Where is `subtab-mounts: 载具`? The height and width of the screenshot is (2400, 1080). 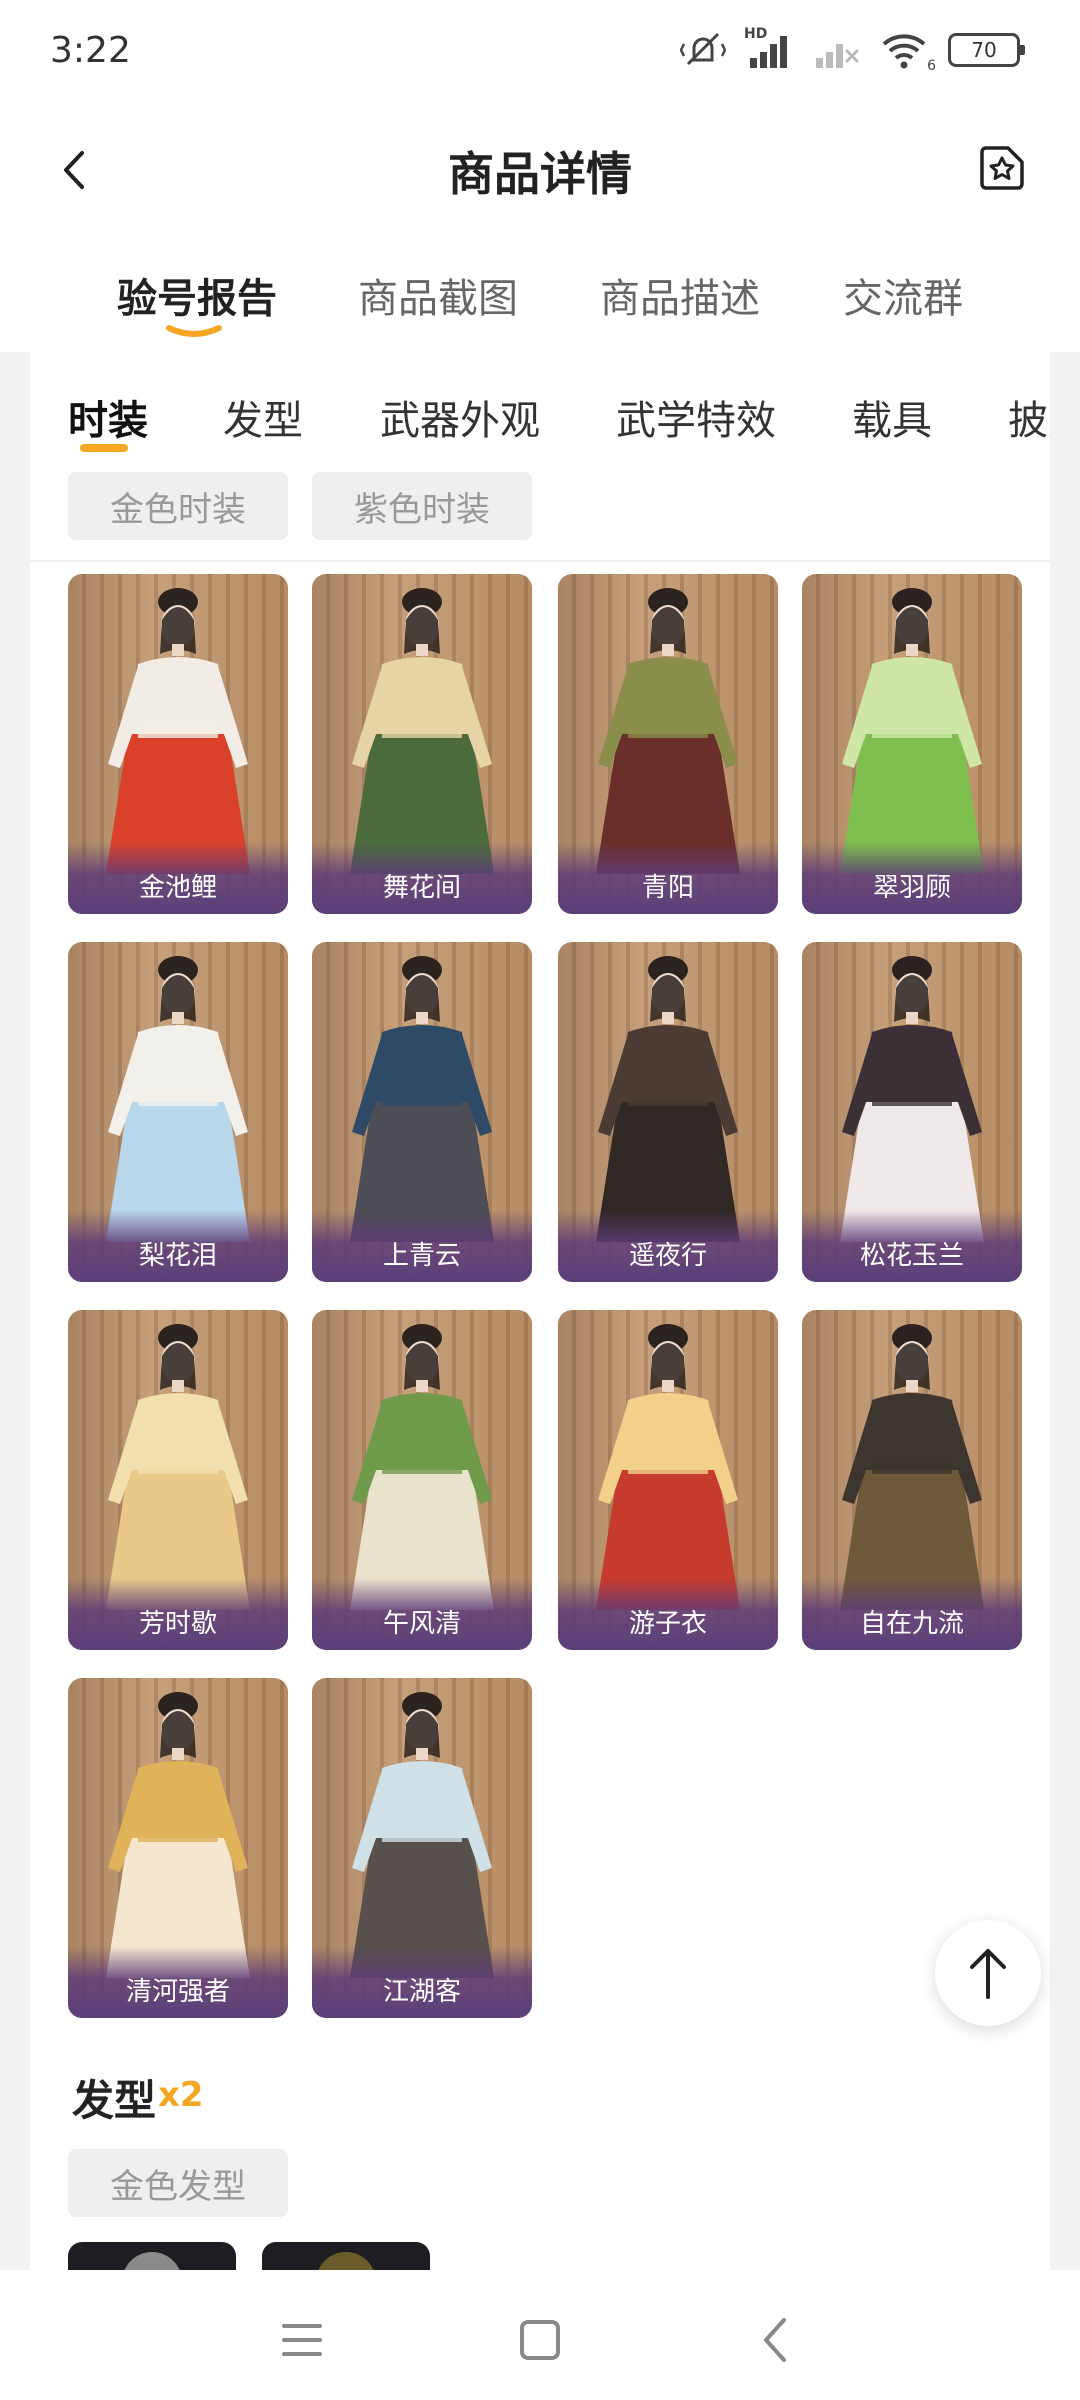
subtab-mounts: 载具 is located at coordinates (892, 417).